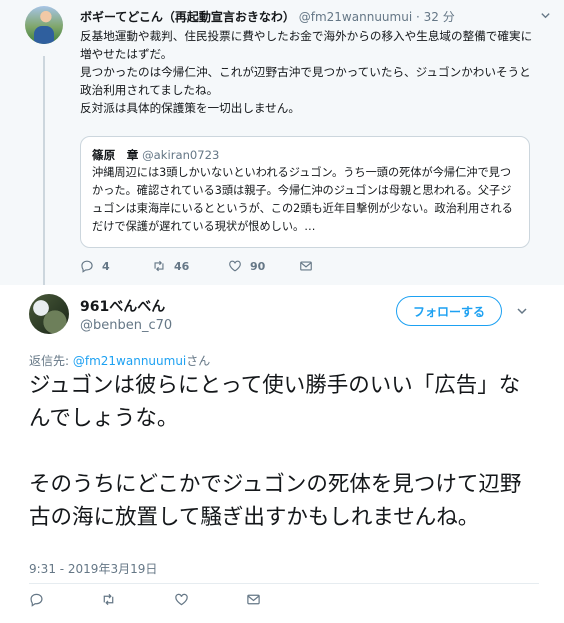  I want to click on retweet-count: 46, so click(182, 266).